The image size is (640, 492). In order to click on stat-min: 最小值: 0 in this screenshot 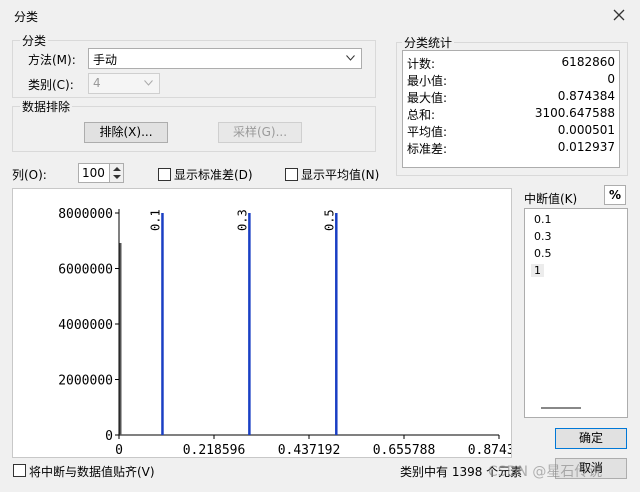, I will do `click(511, 80)`.